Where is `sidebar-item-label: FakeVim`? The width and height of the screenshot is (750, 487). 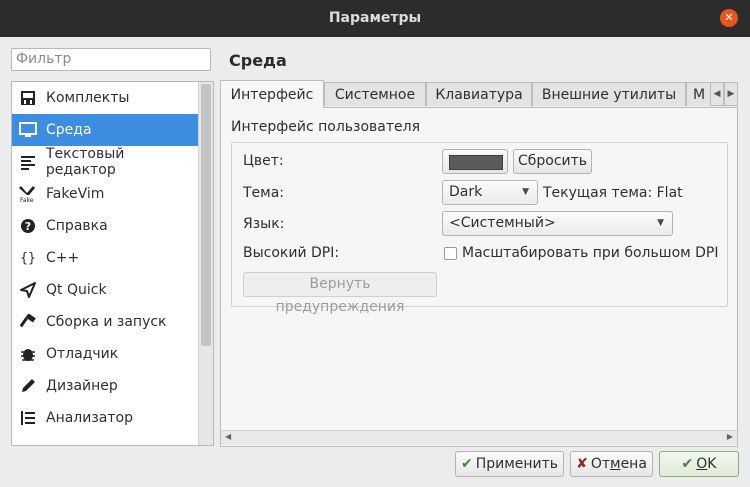 sidebar-item-label: FakeVim is located at coordinates (75, 194).